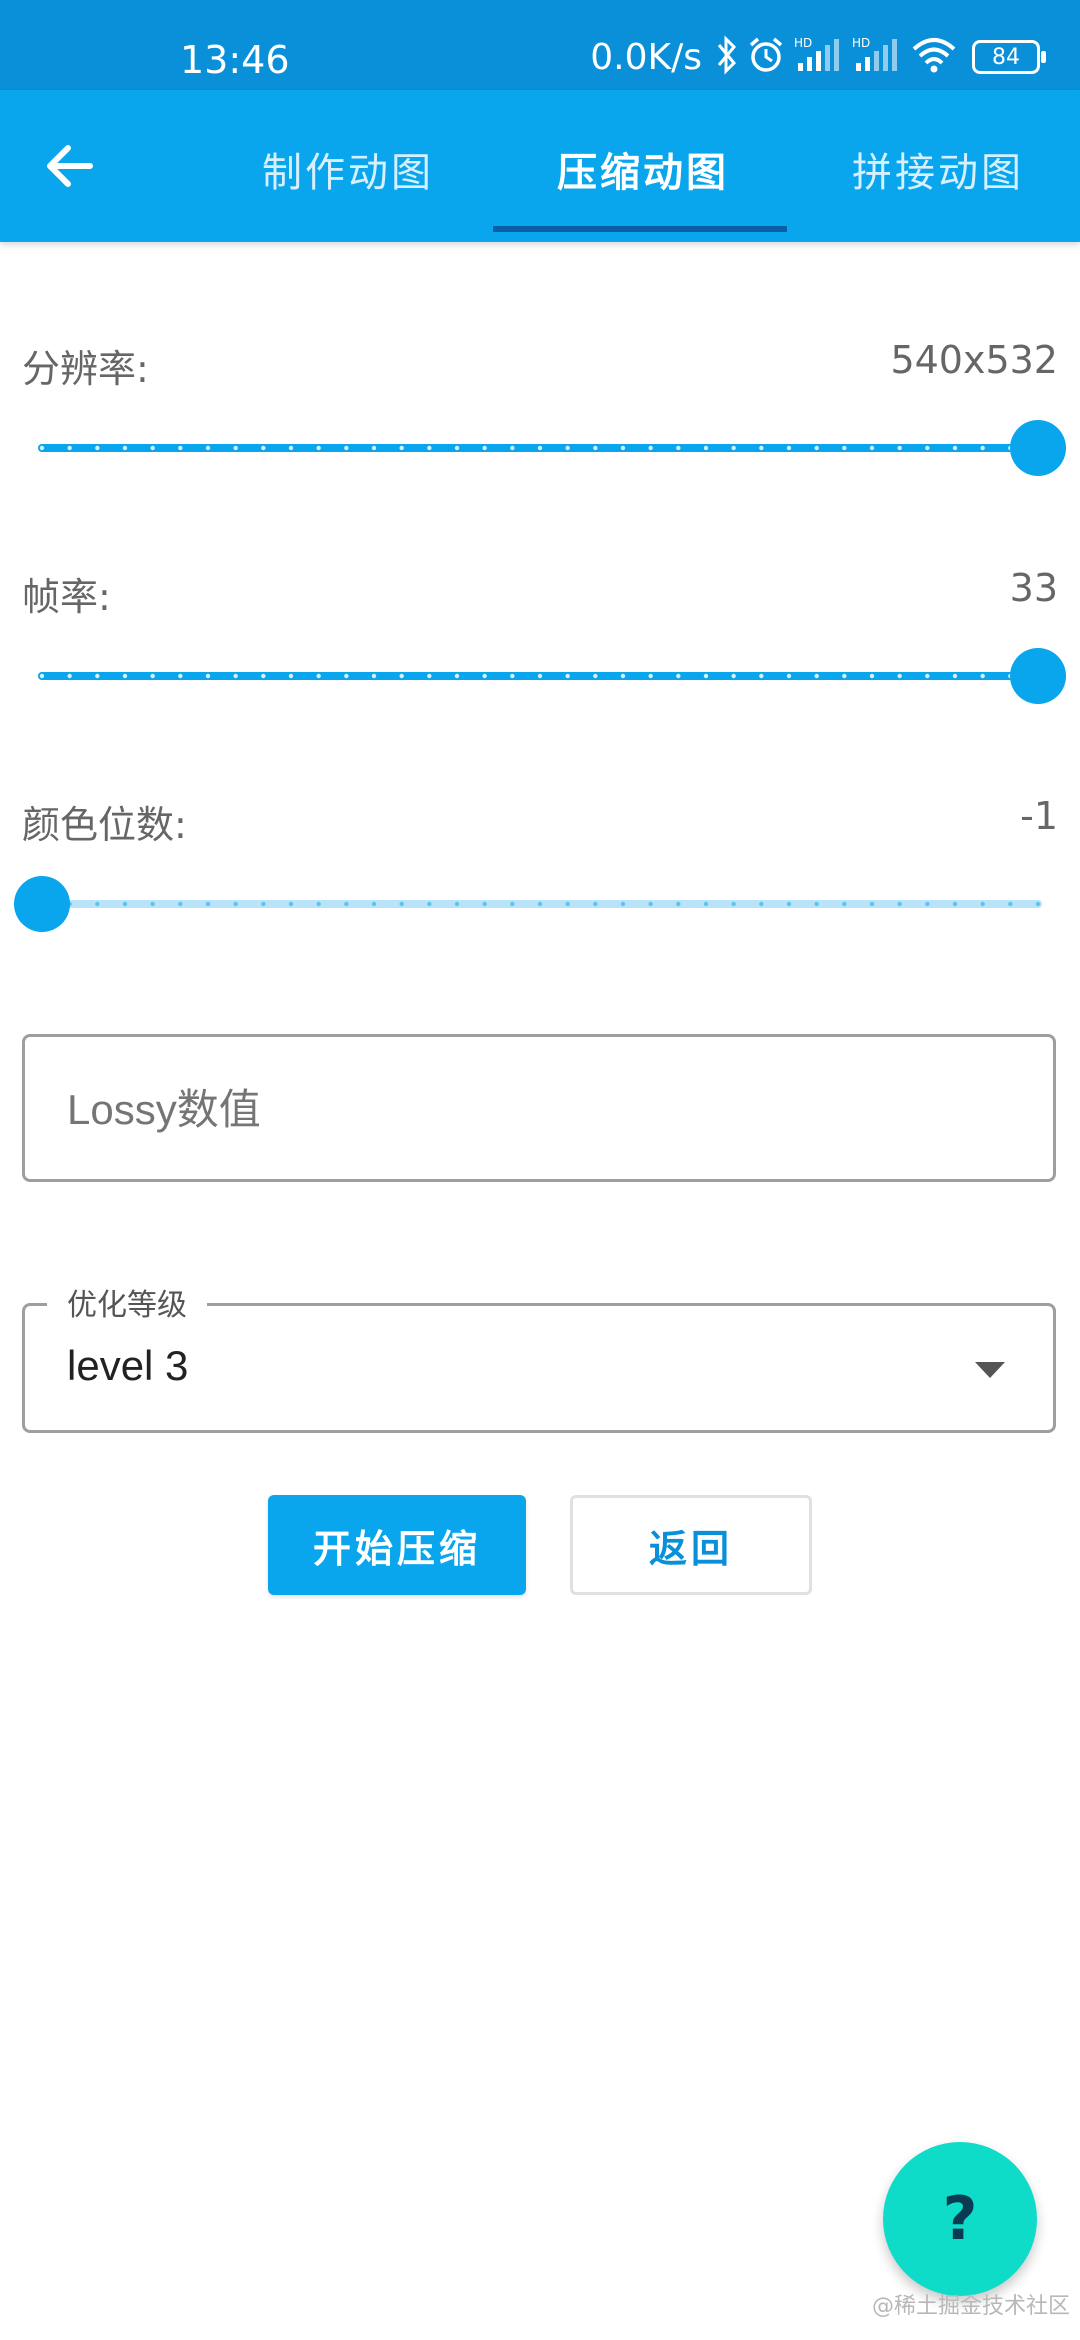 Image resolution: width=1080 pixels, height=2340 pixels. What do you see at coordinates (646, 57) in the screenshot?
I see `net-speed: 0.0K/s` at bounding box center [646, 57].